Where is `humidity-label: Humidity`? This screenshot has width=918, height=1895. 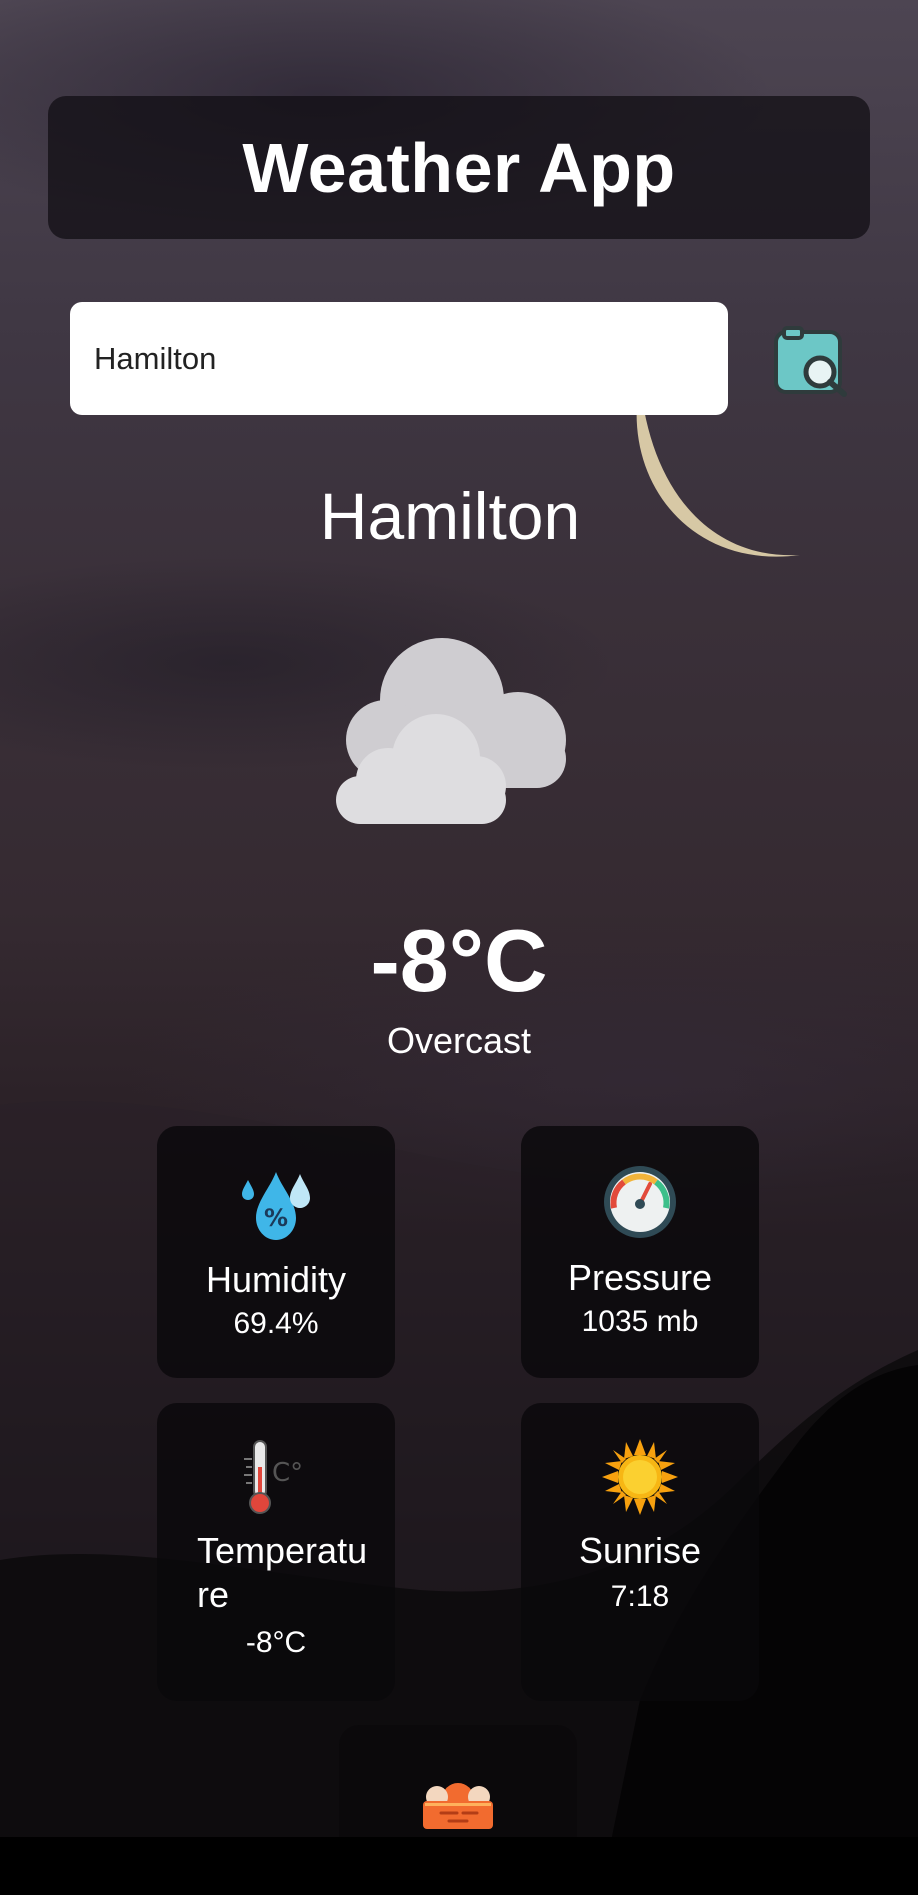 humidity-label: Humidity is located at coordinates (276, 1279).